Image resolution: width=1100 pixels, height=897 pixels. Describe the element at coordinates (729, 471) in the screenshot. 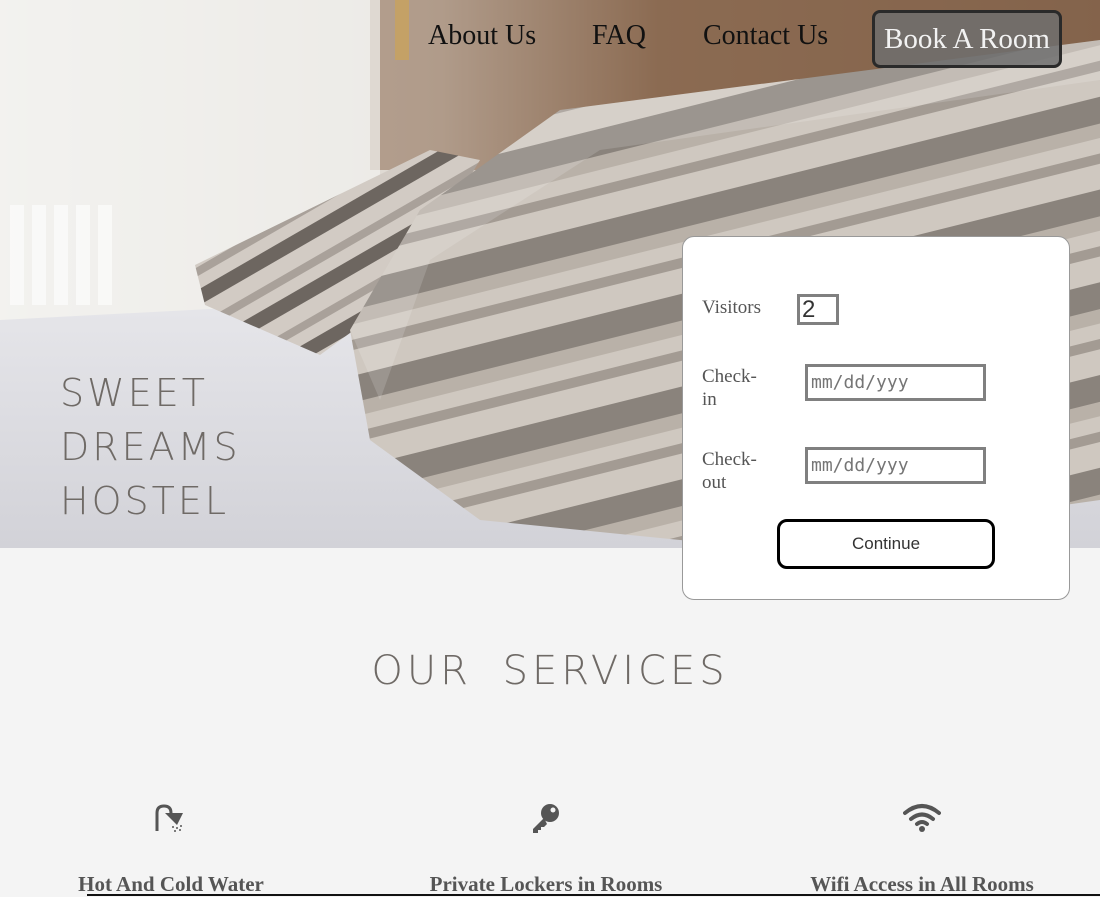

I see `checkout-label: Check-out` at that location.